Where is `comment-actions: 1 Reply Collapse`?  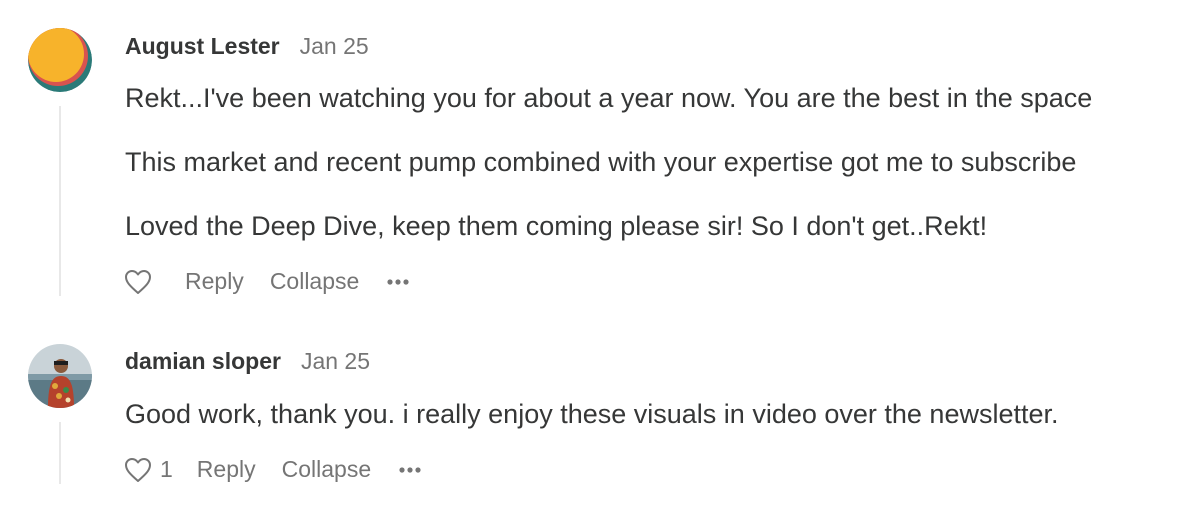
comment-actions: 1 Reply Collapse is located at coordinates (272, 469).